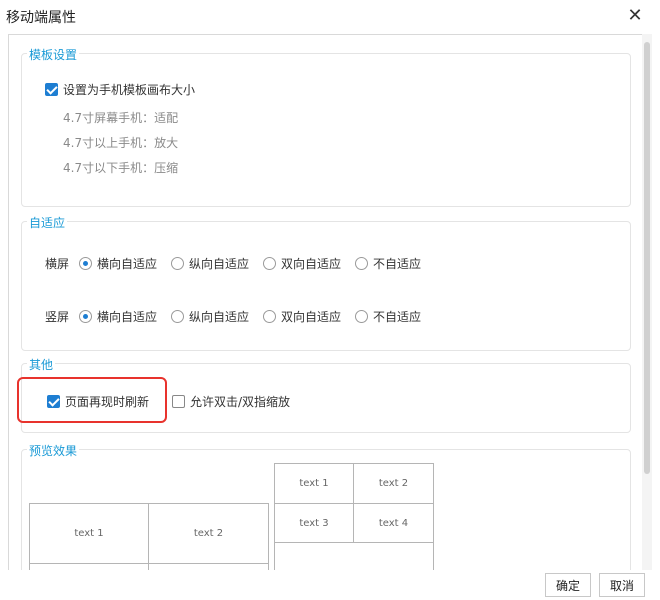 The image size is (660, 600). I want to click on portrait-horizontal-radio: 横向自适应, so click(118, 316).